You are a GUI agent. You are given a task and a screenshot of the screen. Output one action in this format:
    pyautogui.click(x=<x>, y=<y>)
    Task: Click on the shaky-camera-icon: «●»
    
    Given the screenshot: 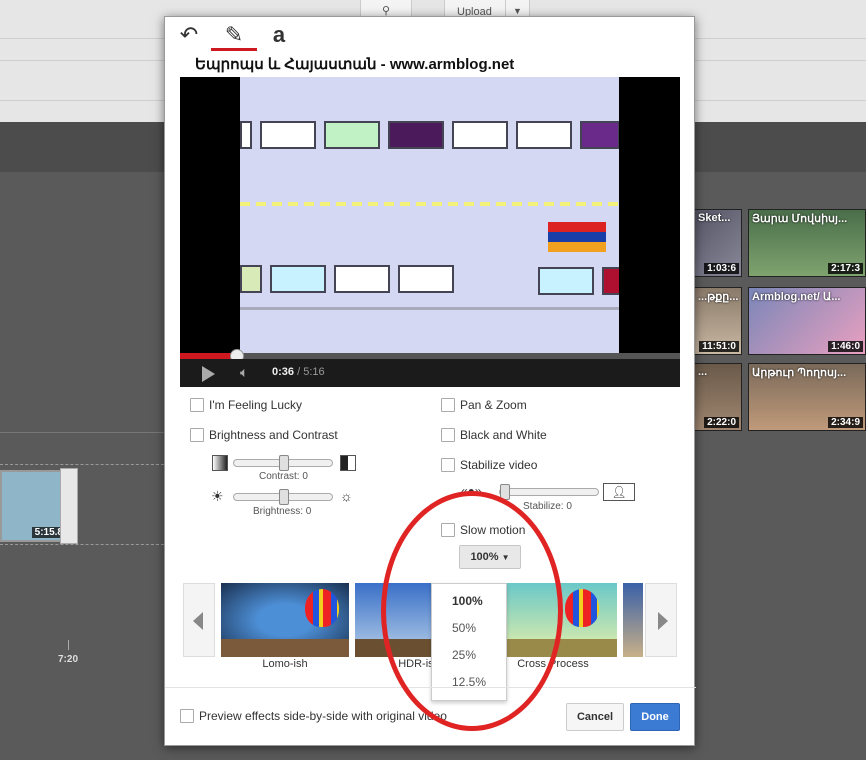 What is the action you would take?
    pyautogui.click(x=471, y=491)
    